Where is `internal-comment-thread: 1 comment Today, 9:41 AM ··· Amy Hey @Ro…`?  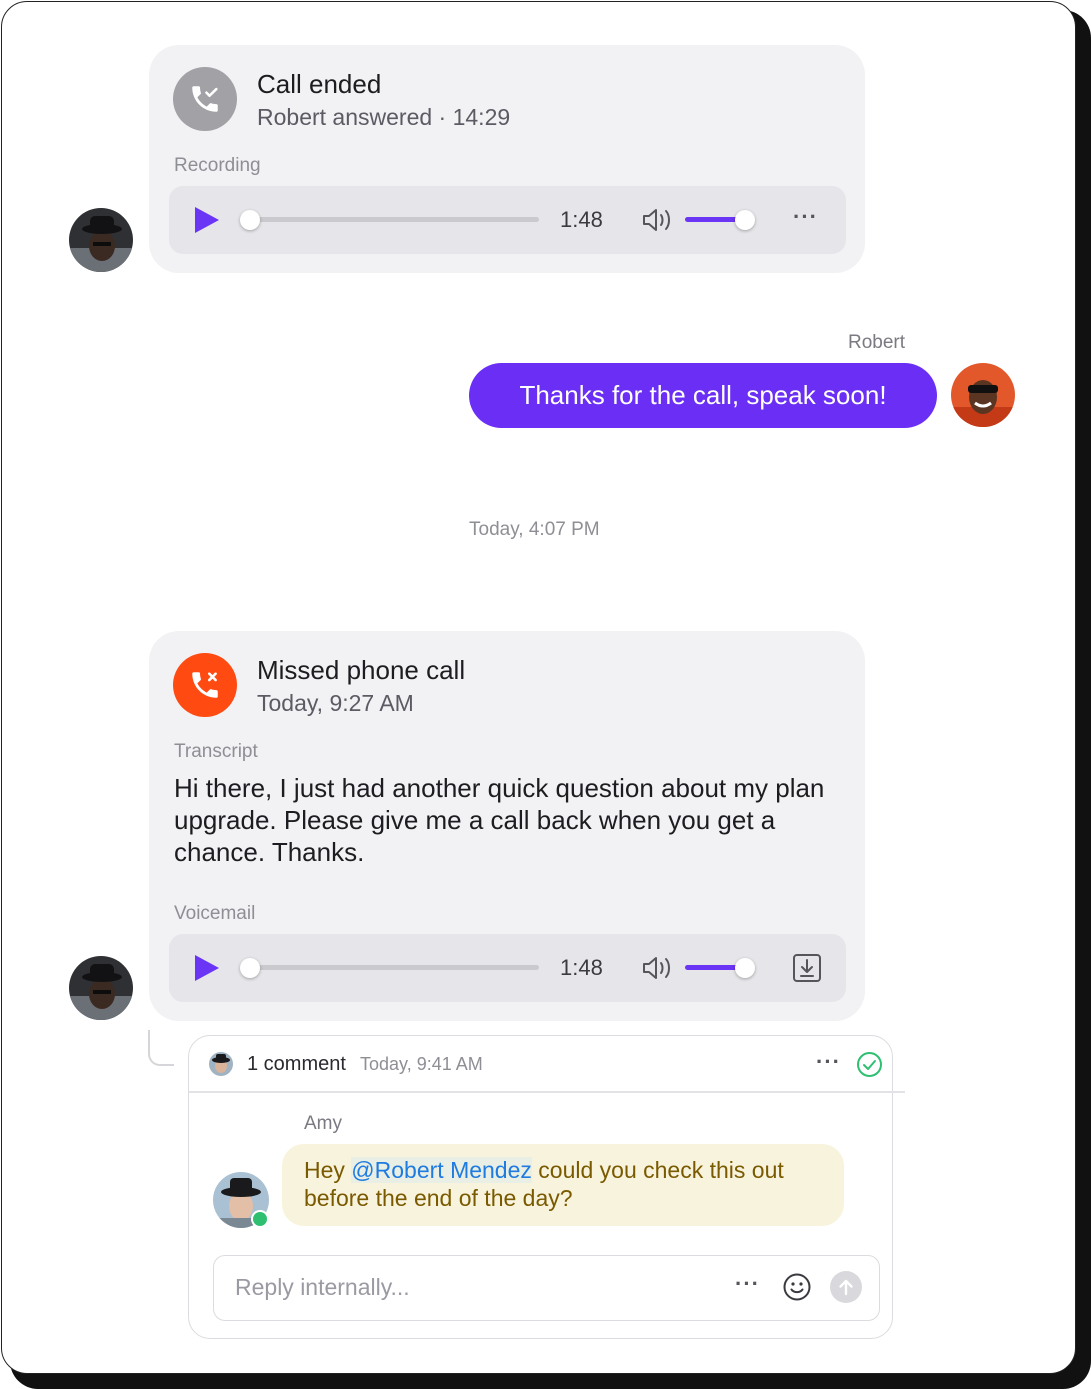
internal-comment-thread: 1 comment Today, 9:41 AM ··· Amy Hey @Ro… is located at coordinates (546, 1187).